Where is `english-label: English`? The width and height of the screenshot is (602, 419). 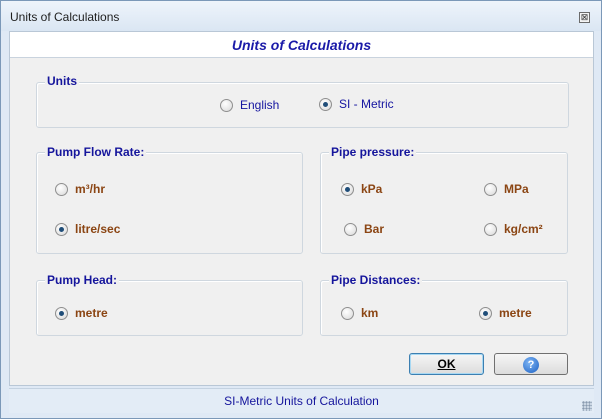 english-label: English is located at coordinates (260, 105).